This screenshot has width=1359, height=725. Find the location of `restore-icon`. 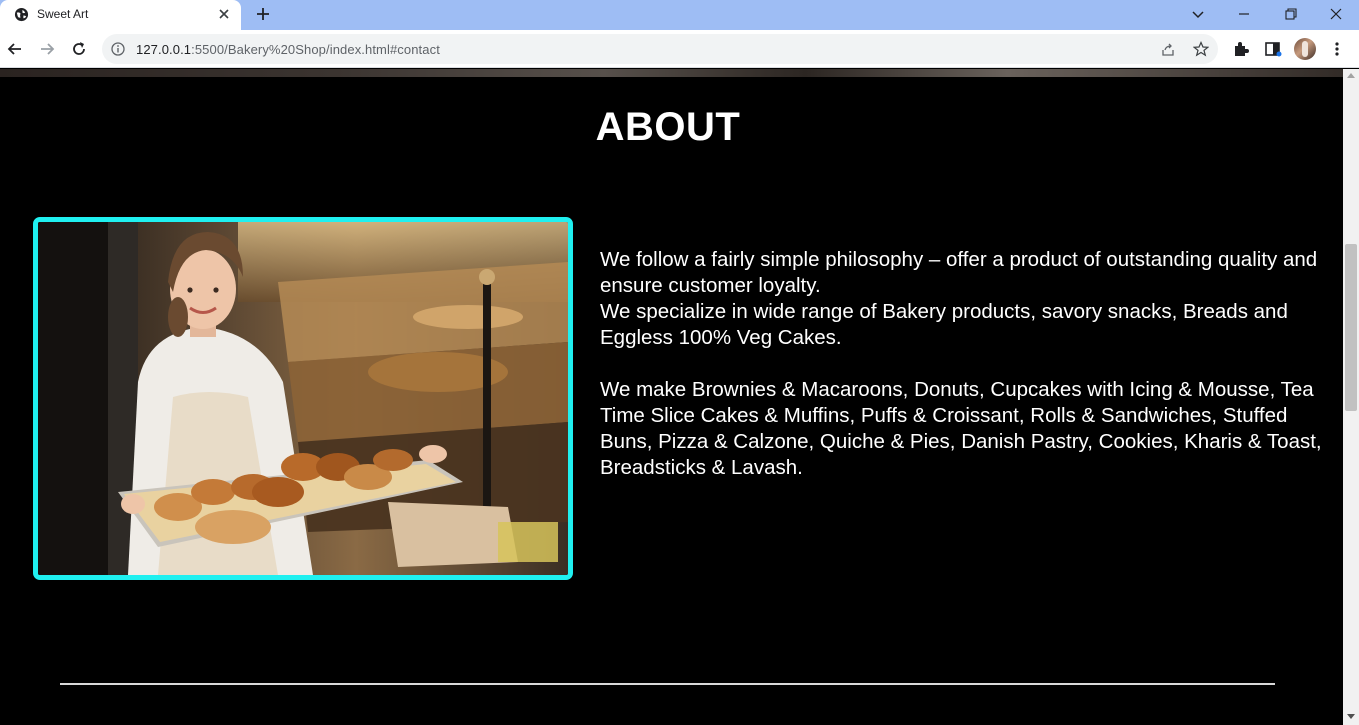

restore-icon is located at coordinates (1290, 14).